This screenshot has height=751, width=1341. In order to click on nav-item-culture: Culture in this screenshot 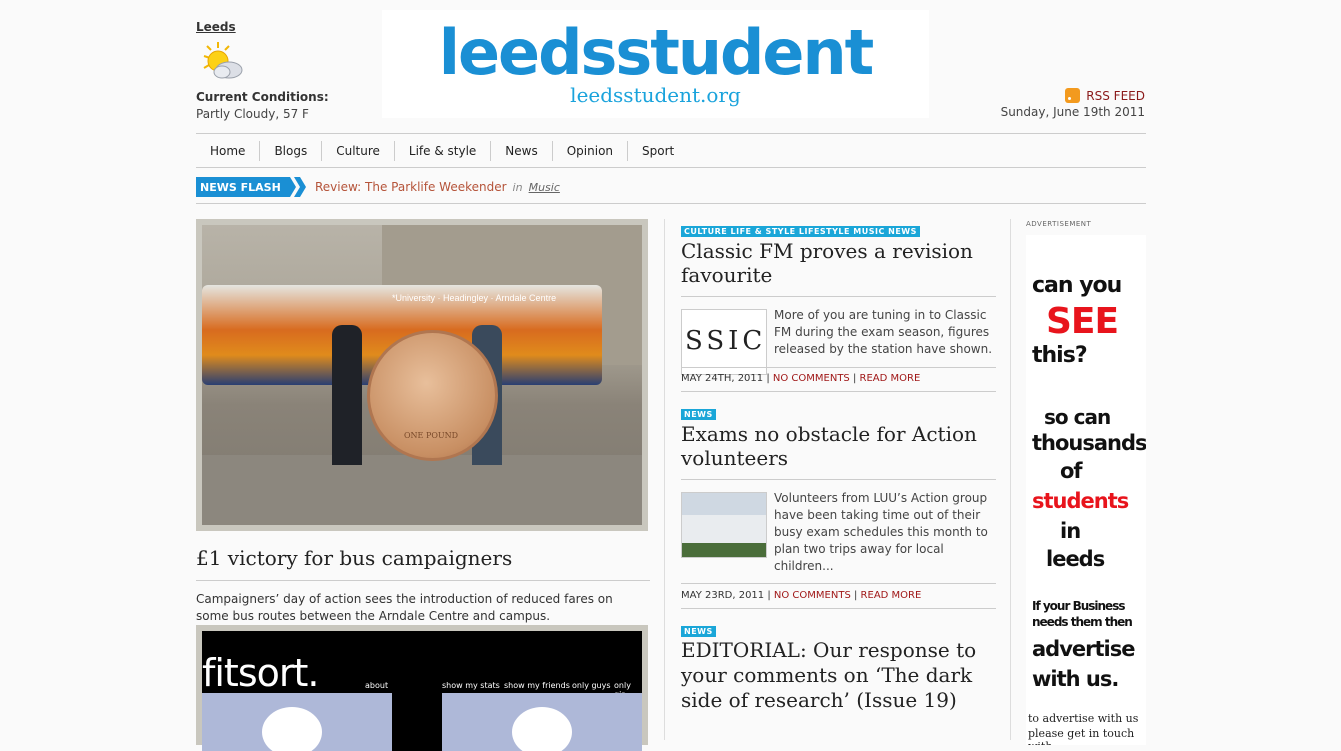, I will do `click(358, 150)`.